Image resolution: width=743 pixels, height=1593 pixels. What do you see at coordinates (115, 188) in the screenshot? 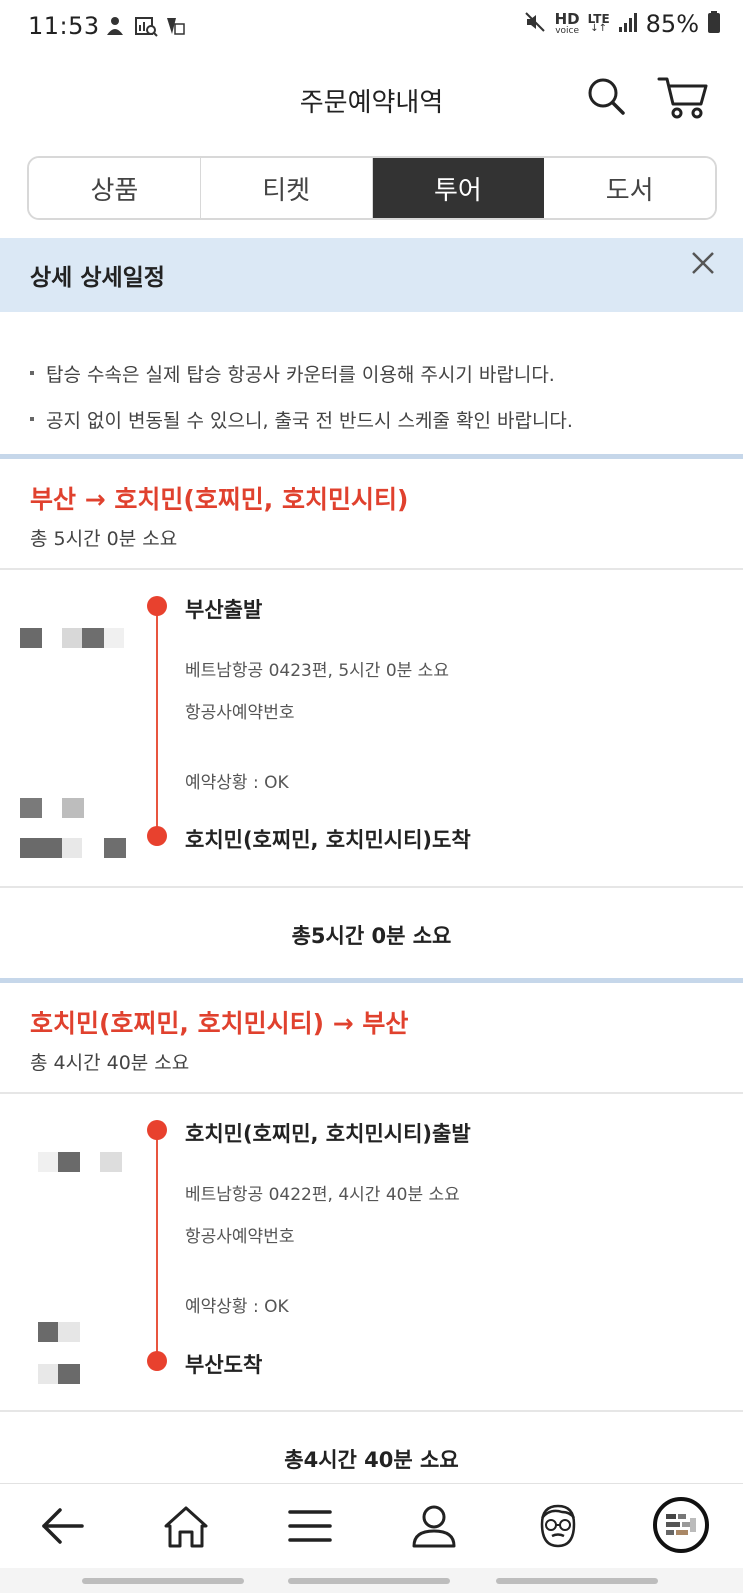
I see `tab-products: 상품` at bounding box center [115, 188].